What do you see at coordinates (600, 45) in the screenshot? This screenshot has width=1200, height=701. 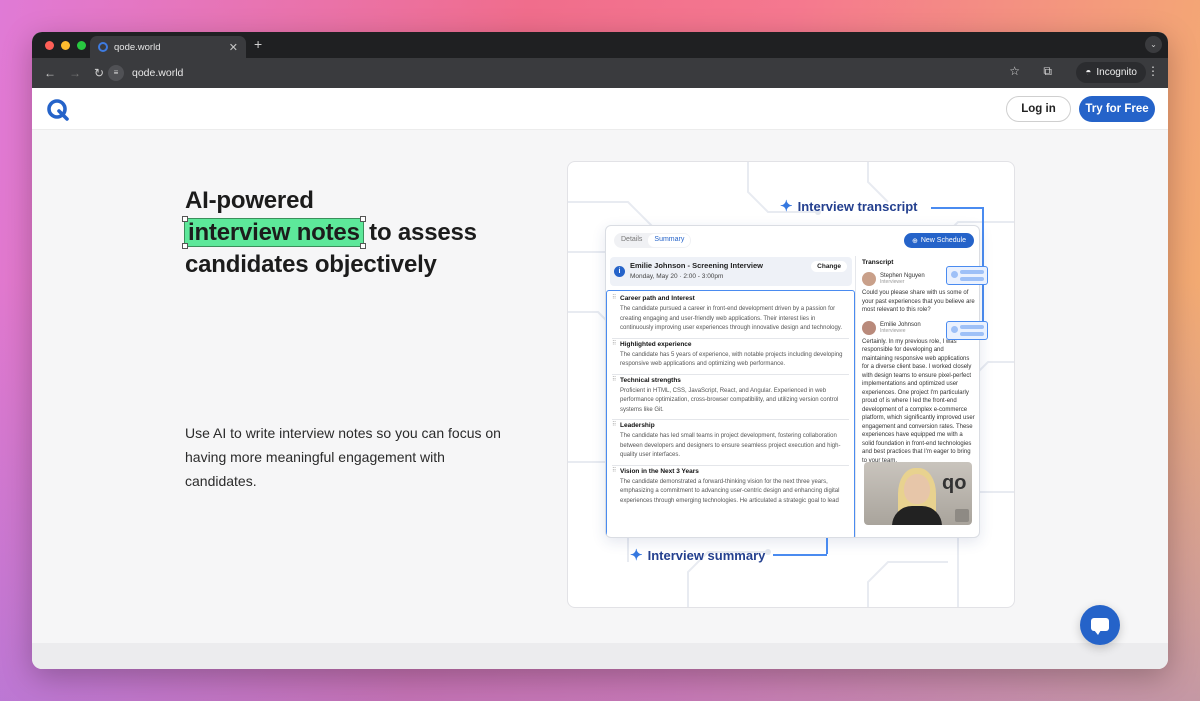 I see `tab-bar: qode.world ✕ + ⌄` at bounding box center [600, 45].